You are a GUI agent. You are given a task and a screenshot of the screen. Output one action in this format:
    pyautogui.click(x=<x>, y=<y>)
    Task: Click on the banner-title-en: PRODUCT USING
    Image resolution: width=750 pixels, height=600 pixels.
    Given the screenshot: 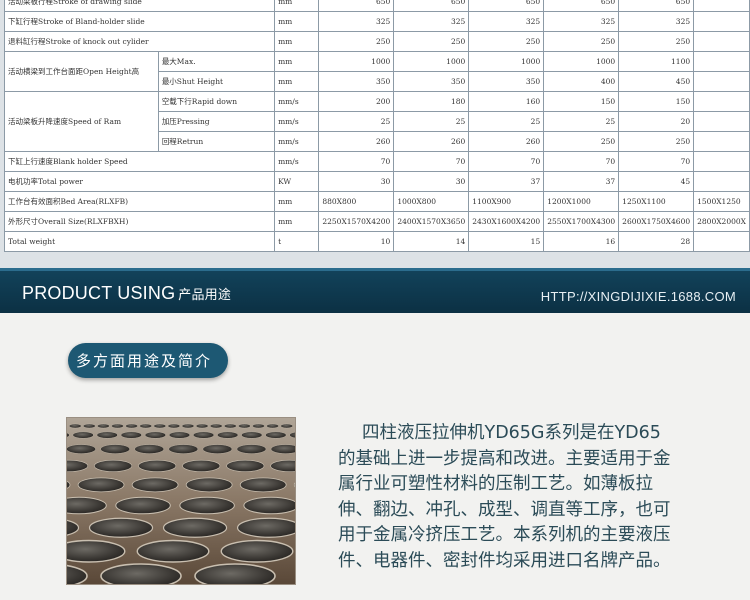 What is the action you would take?
    pyautogui.click(x=99, y=293)
    